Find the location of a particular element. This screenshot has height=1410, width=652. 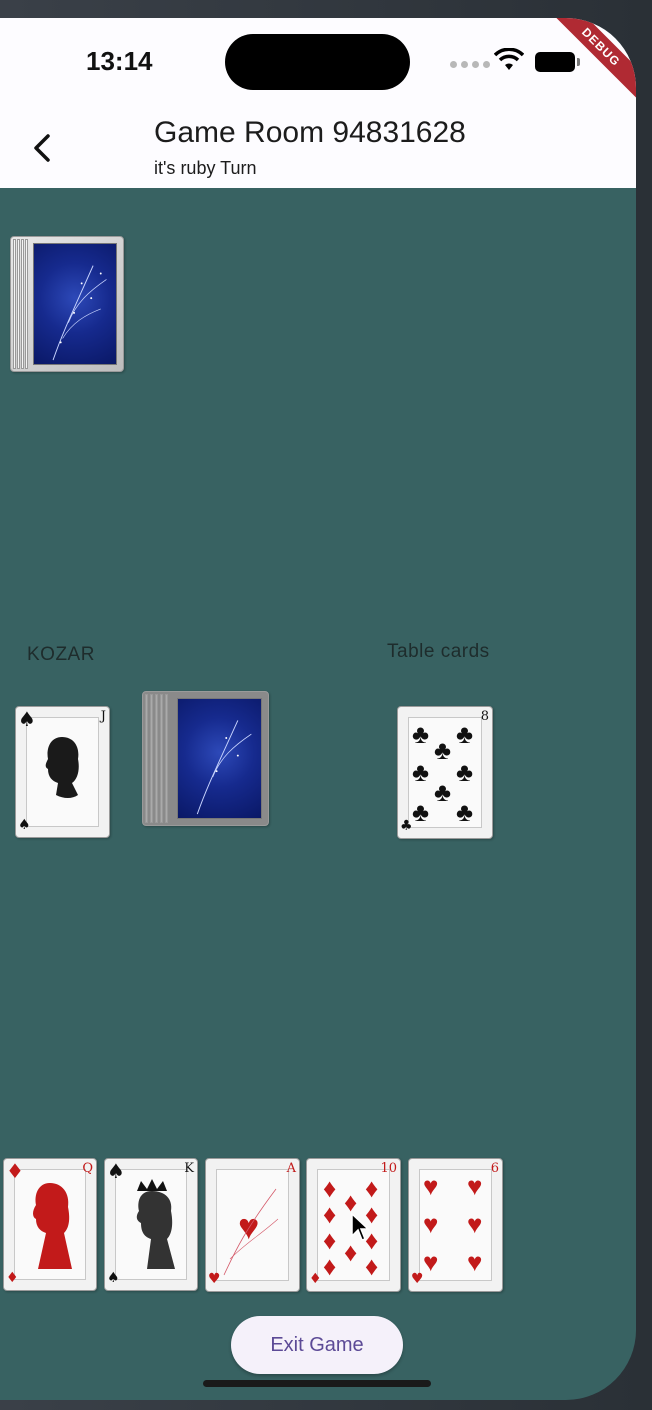

back-arrow-icon is located at coordinates (42, 148).